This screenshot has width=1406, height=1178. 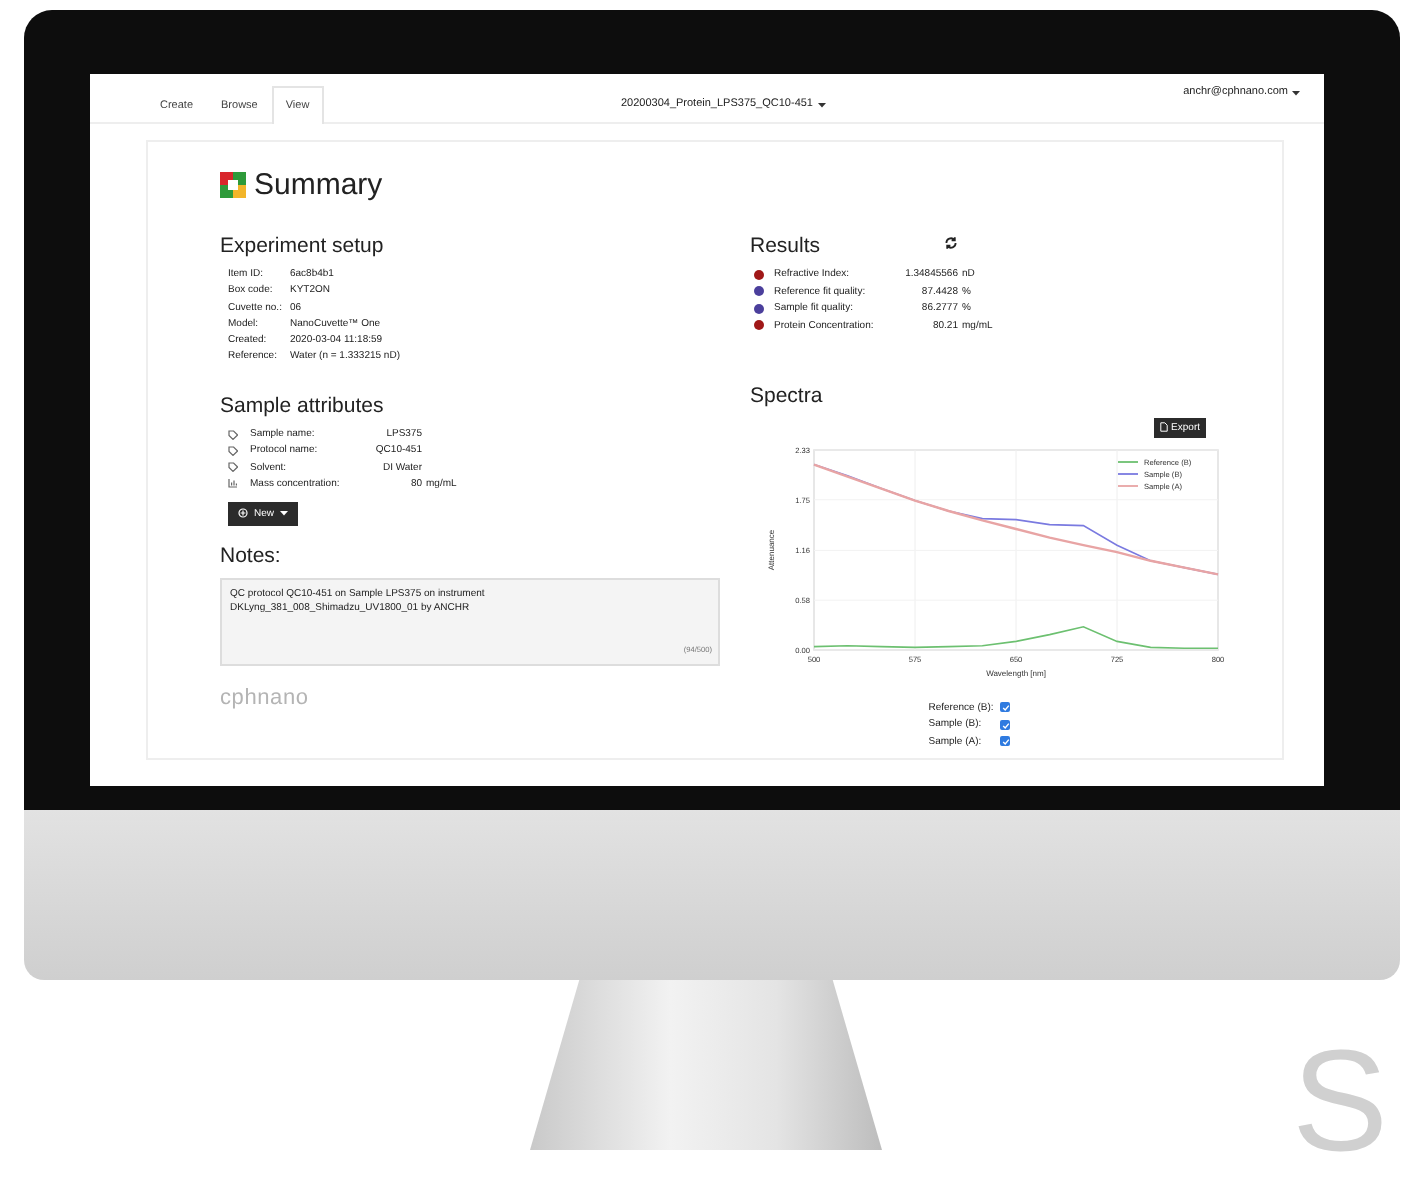 What do you see at coordinates (1163, 427) in the screenshot?
I see `document-icon` at bounding box center [1163, 427].